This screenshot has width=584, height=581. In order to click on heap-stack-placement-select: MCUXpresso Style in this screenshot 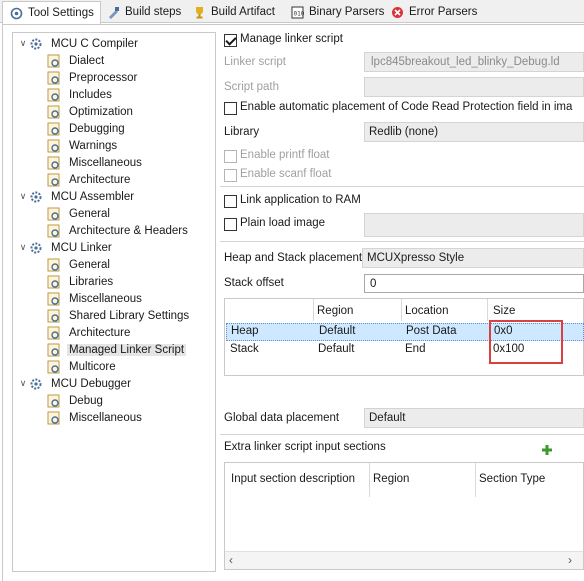, I will do `click(473, 258)`.